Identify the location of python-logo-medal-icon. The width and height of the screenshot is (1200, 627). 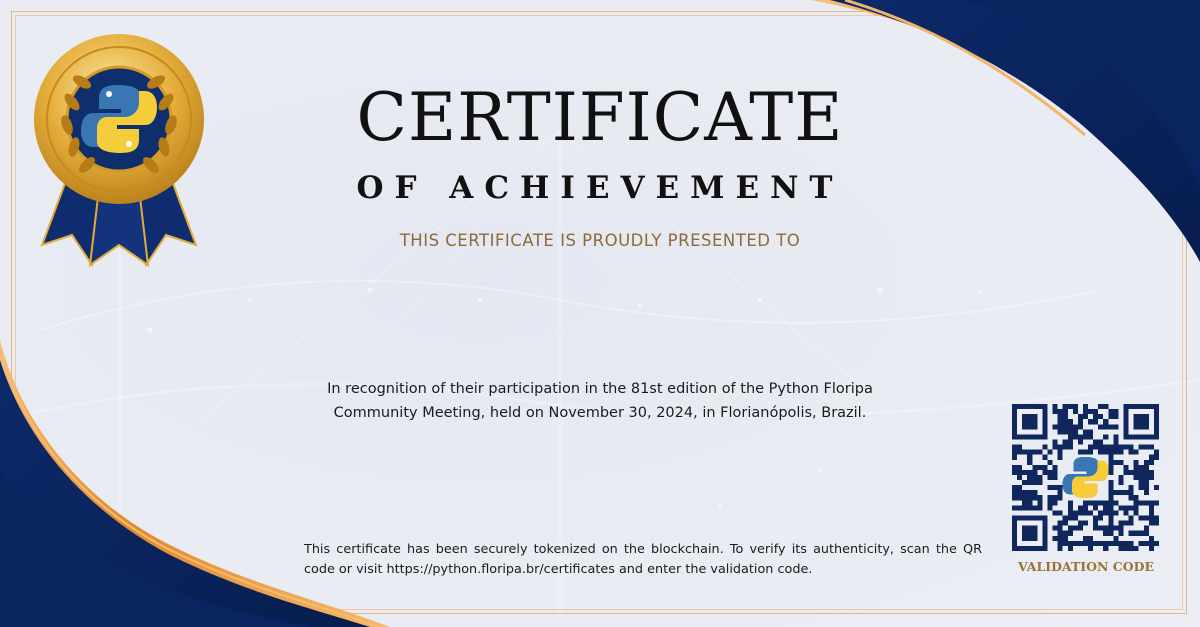
(119, 151).